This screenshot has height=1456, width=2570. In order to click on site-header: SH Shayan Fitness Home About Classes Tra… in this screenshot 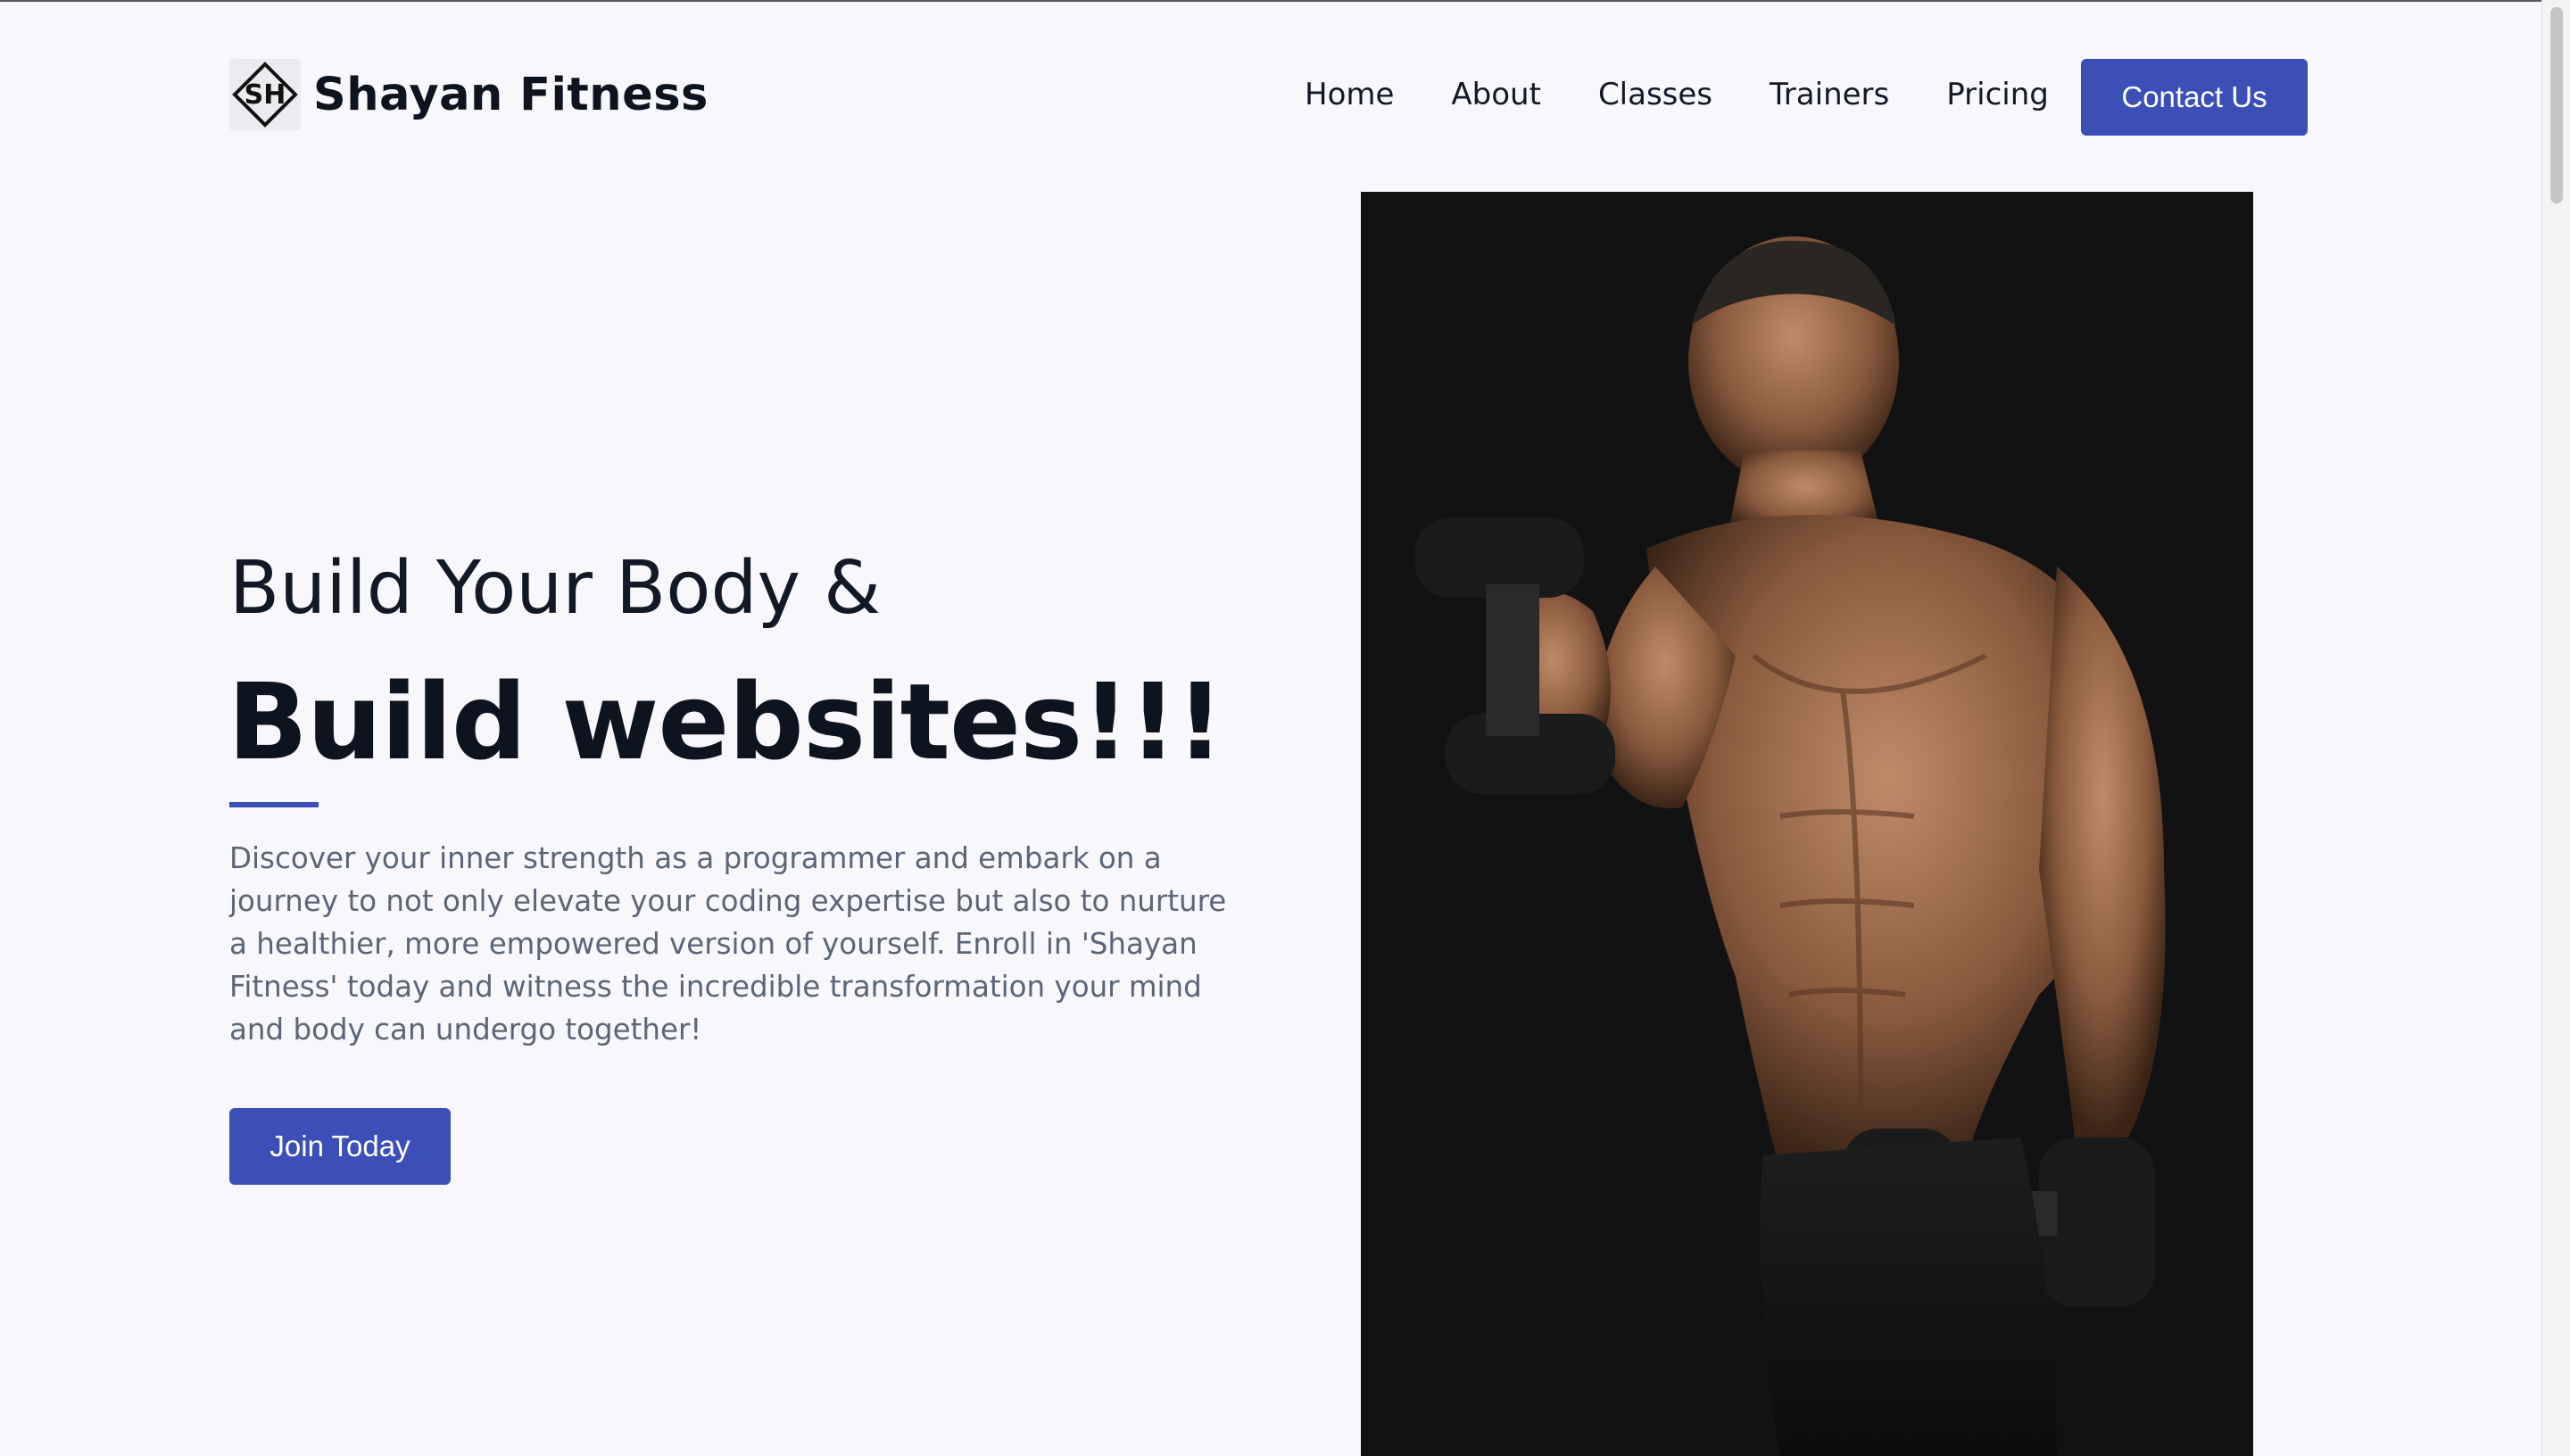, I will do `click(1270, 95)`.